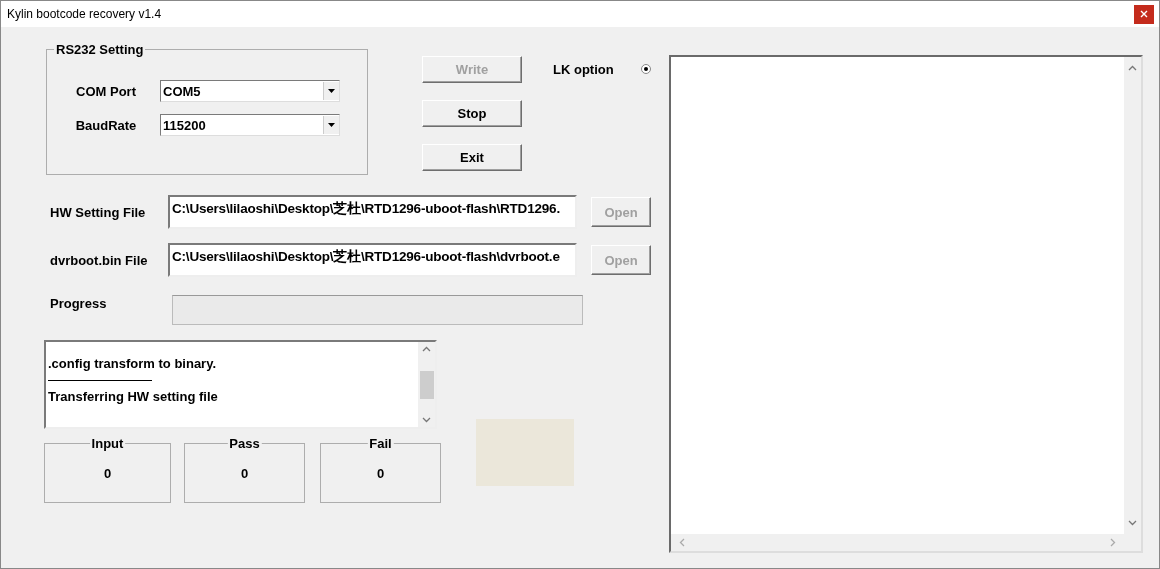 This screenshot has width=1160, height=569. Describe the element at coordinates (99, 260) in the screenshot. I see `field-label: dvrboot.bin File` at that location.